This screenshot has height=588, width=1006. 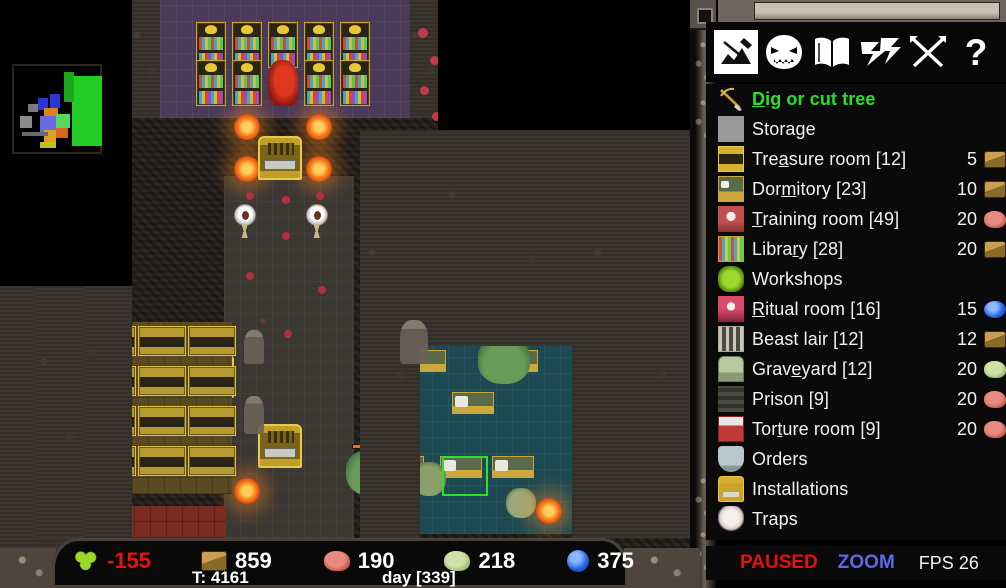 I want to click on ritual-altar-icon, so click(x=731, y=309).